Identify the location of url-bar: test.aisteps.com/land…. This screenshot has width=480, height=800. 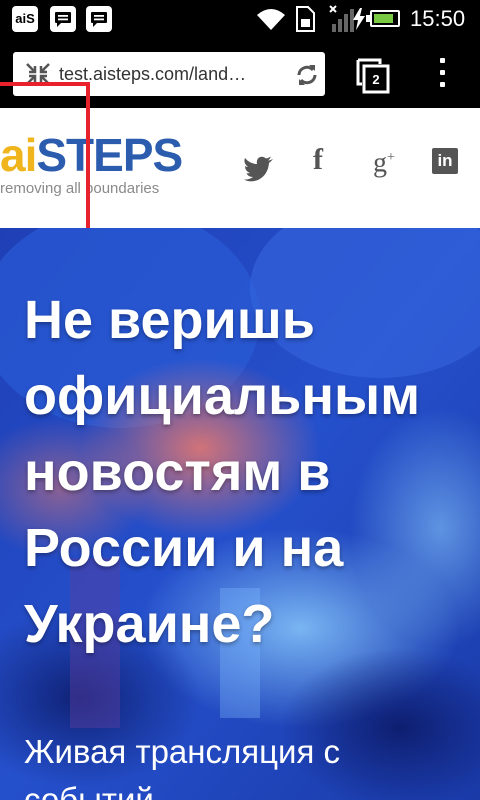
(169, 74).